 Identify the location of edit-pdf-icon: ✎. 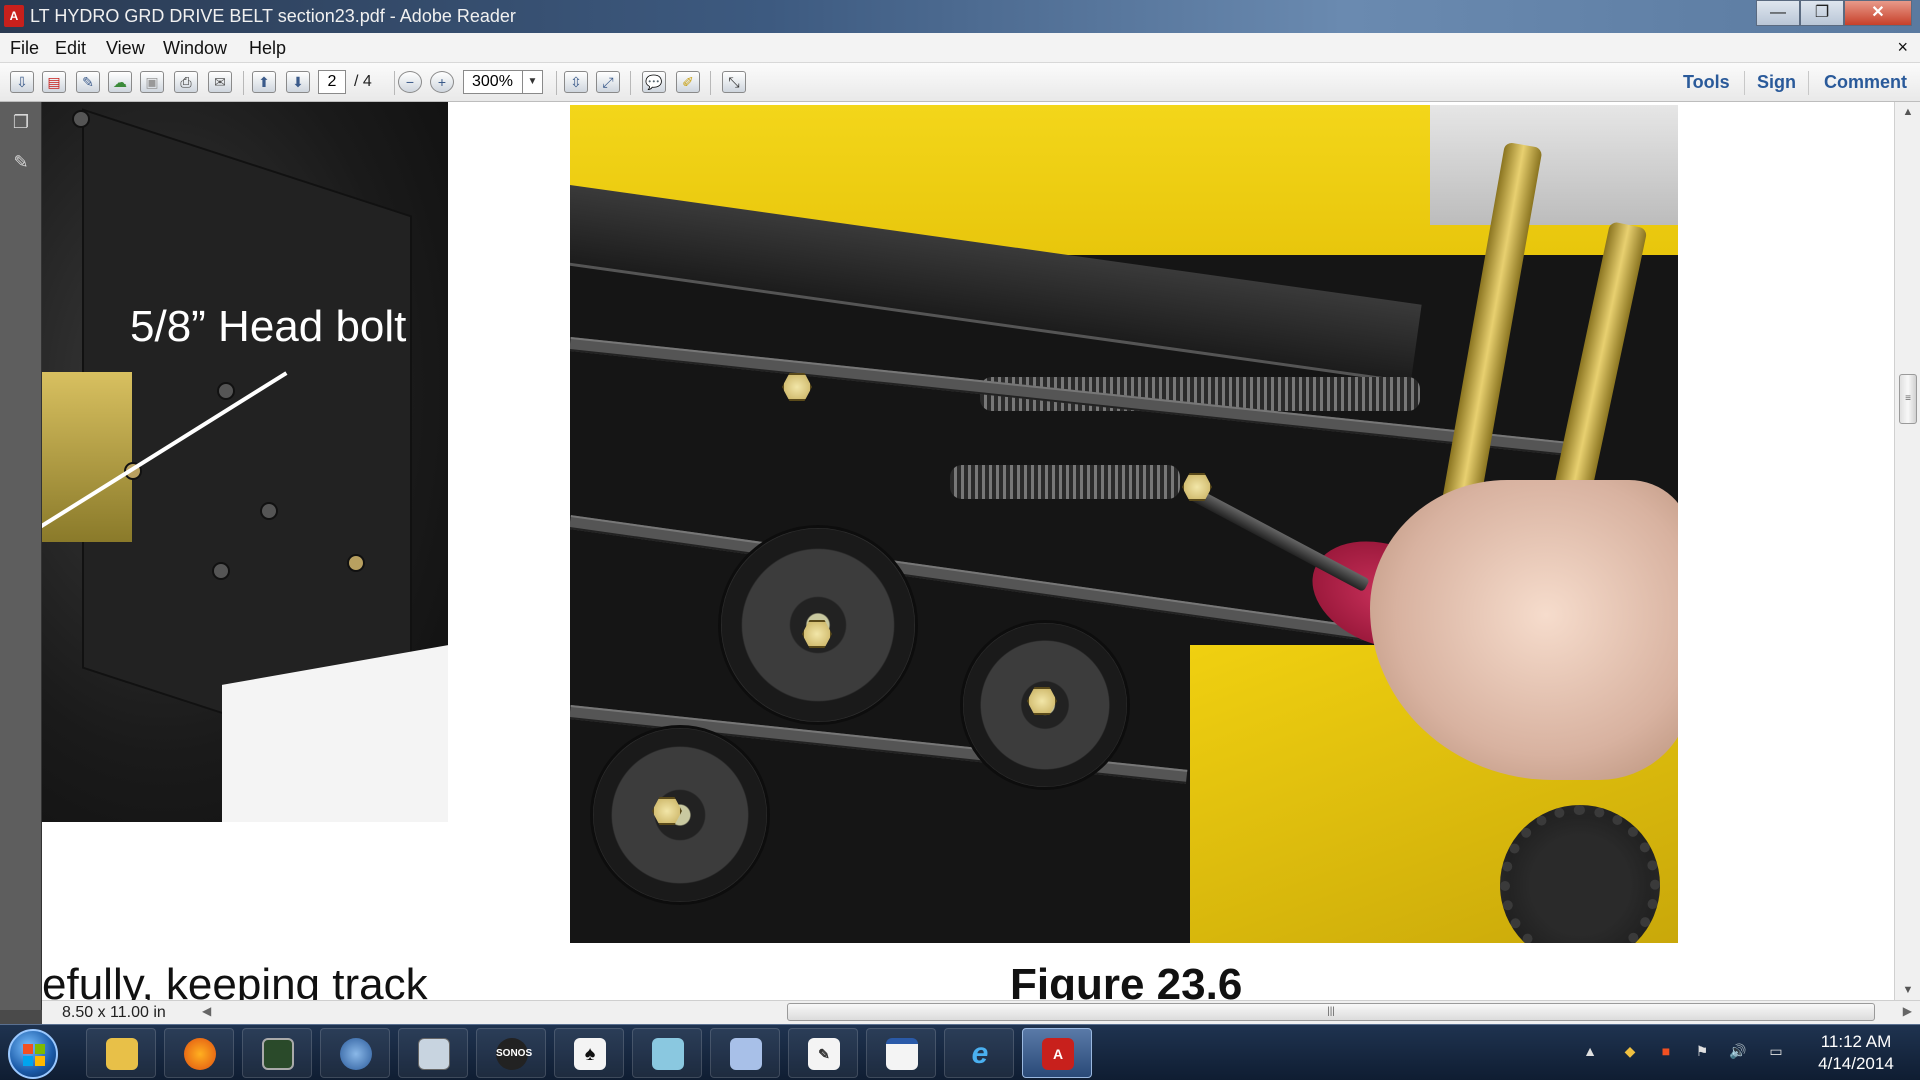
(88, 82).